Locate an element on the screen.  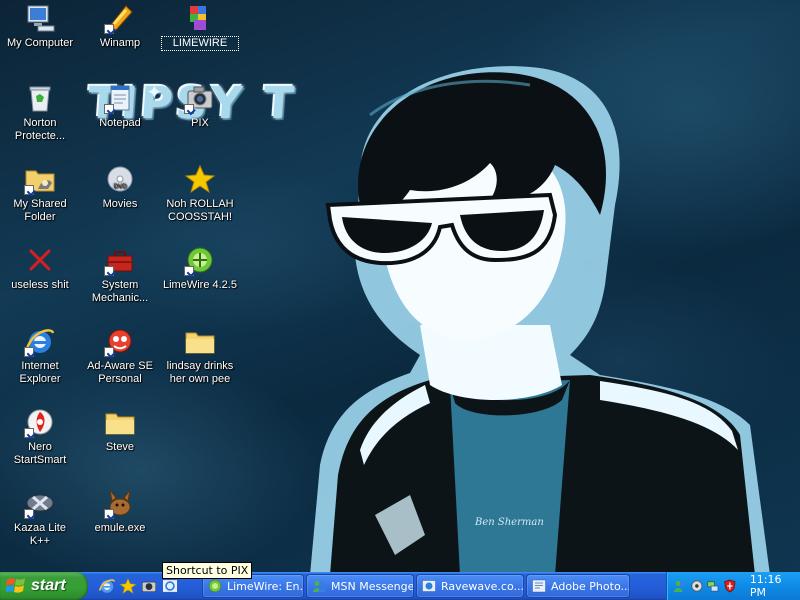
desktop-icon-kazaa-lite: Kazaa Lite K++ is located at coordinates (40, 517).